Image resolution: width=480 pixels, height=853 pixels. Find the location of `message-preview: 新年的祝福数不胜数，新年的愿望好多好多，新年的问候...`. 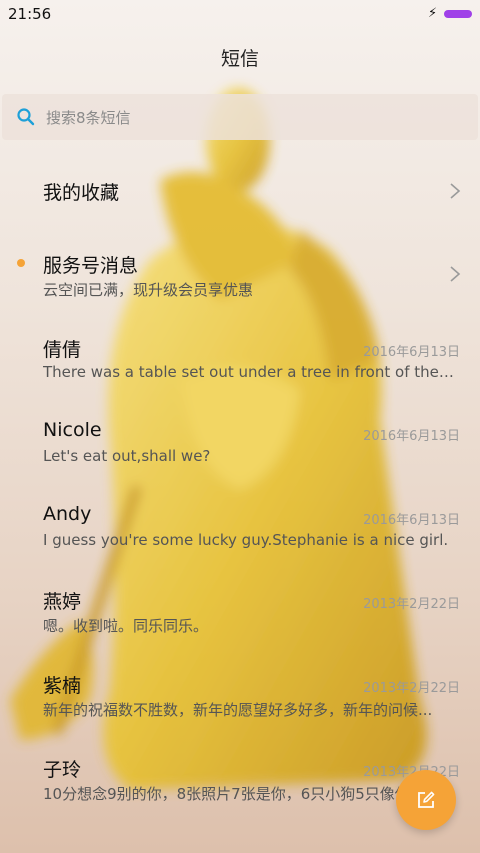

message-preview: 新年的祝福数不胜数，新年的愿望好多好多，新年的问候... is located at coordinates (238, 710).